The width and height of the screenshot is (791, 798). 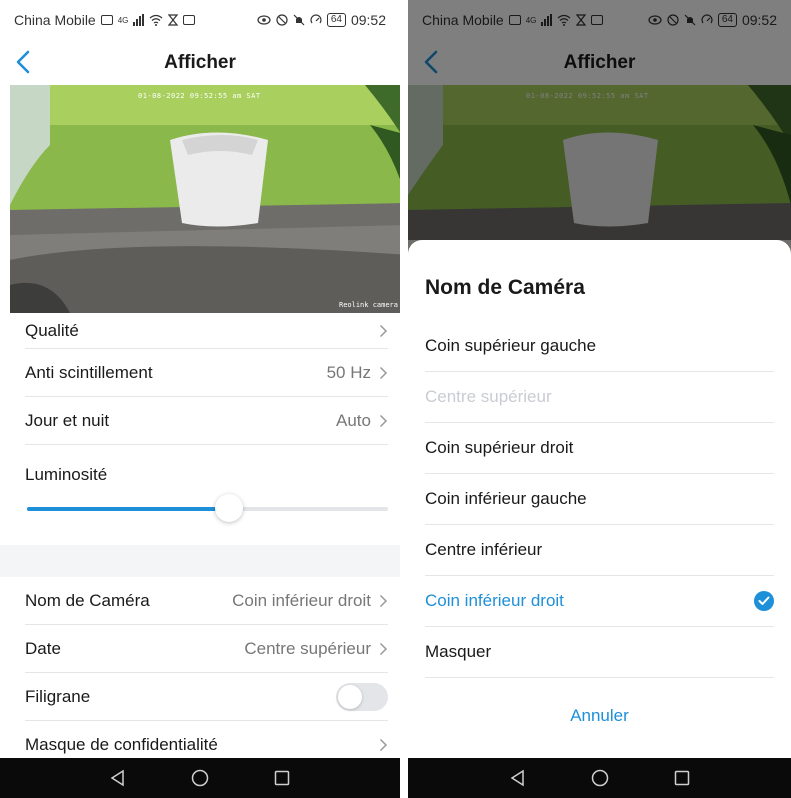 What do you see at coordinates (52, 330) in the screenshot?
I see `setting-quality-label: Qualité` at bounding box center [52, 330].